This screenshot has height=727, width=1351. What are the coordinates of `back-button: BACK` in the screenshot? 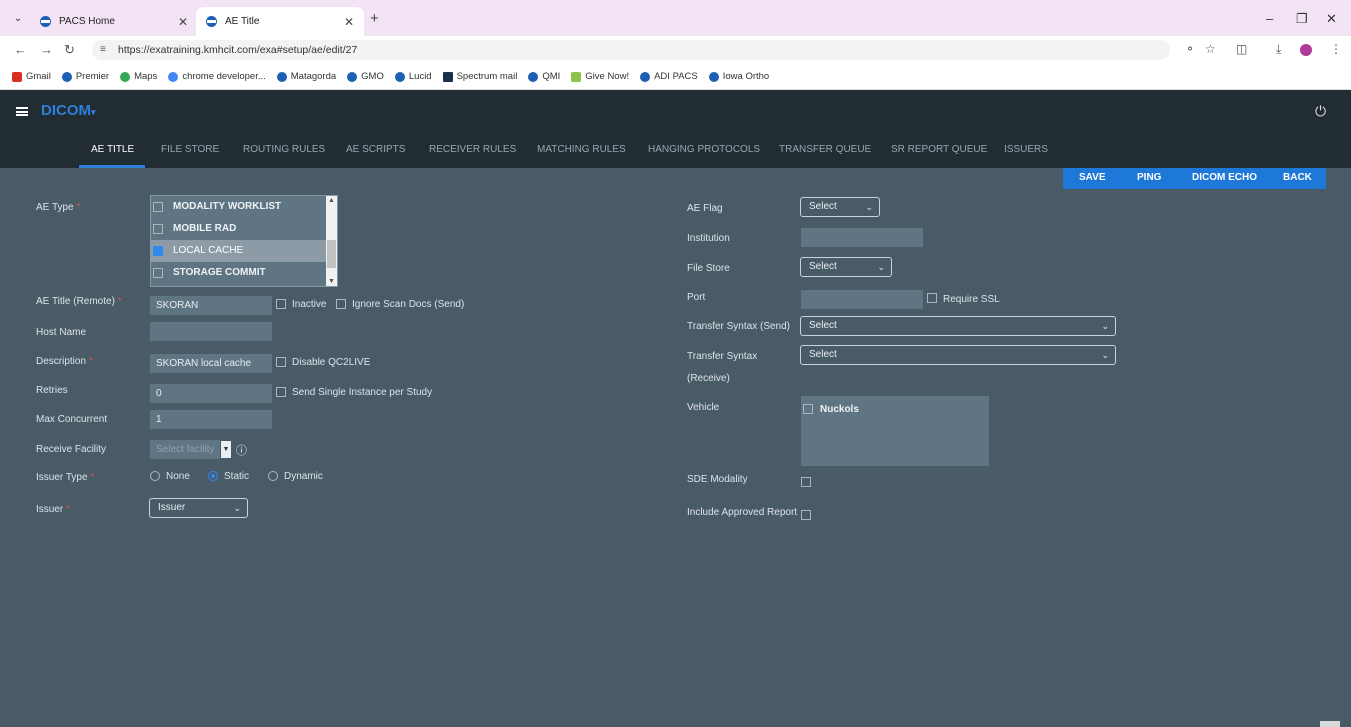 It's located at (1297, 177).